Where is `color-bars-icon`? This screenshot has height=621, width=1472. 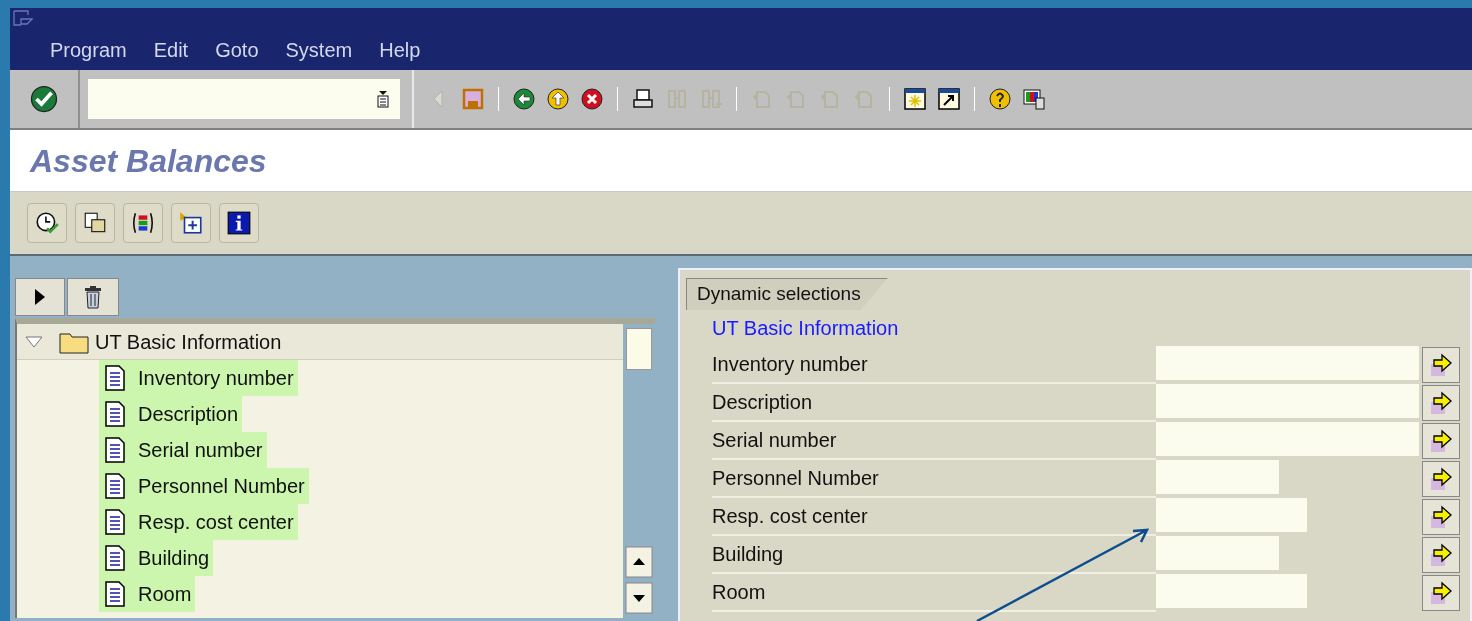
color-bars-icon is located at coordinates (143, 223).